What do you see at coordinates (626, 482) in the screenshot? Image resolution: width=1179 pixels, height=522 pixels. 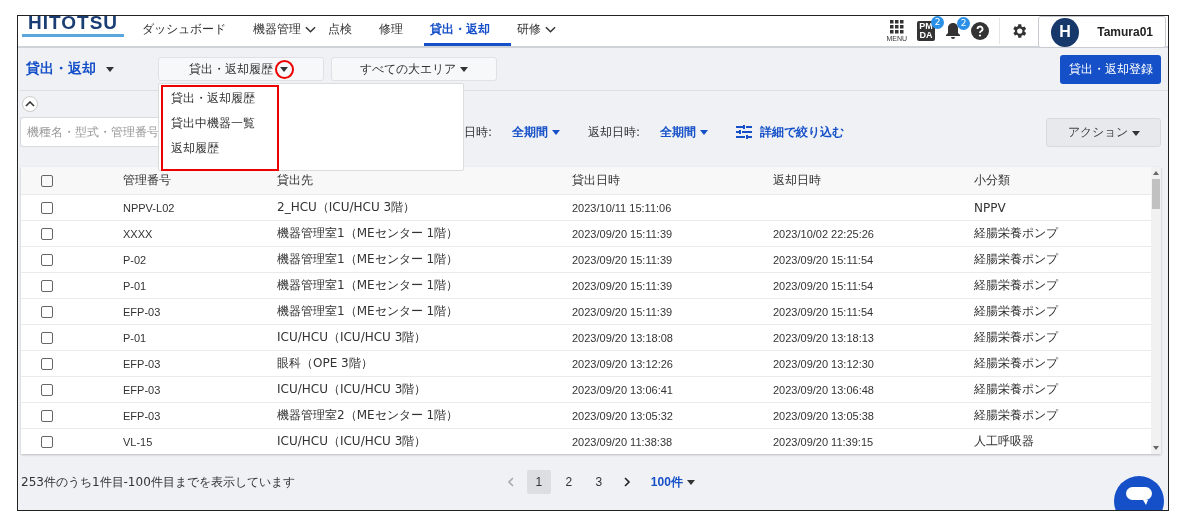 I see `next-page-icon` at bounding box center [626, 482].